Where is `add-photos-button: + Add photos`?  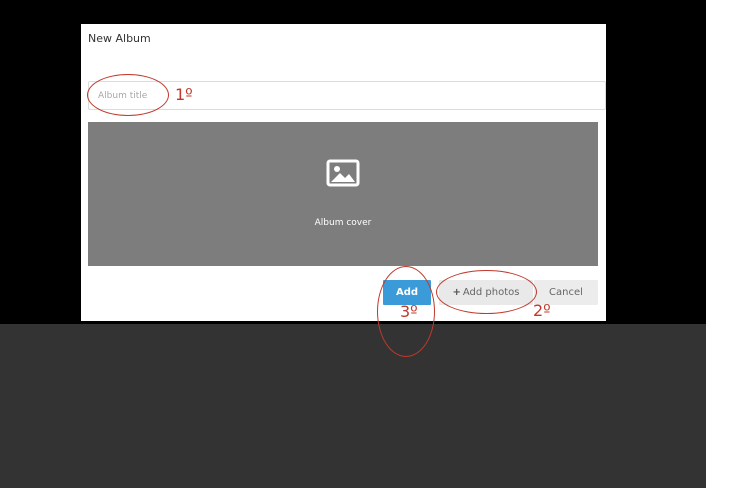
add-photos-button: + Add photos is located at coordinates (486, 292).